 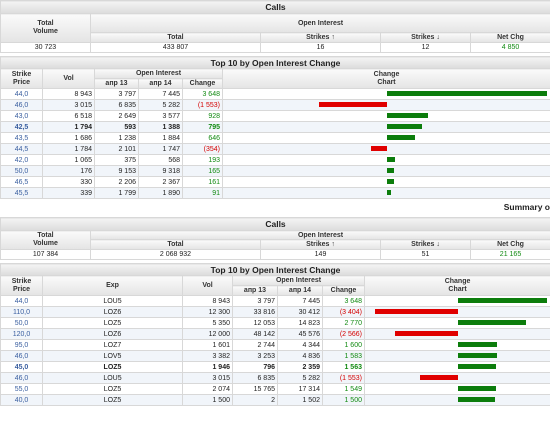 What do you see at coordinates (509, 254) in the screenshot?
I see `net-chg-value: 21 165` at bounding box center [509, 254].